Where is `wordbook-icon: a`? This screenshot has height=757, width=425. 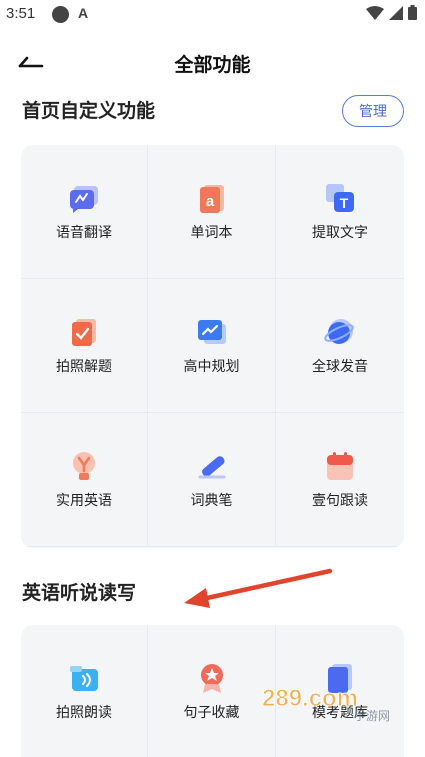
wordbook-icon: a is located at coordinates (211, 198).